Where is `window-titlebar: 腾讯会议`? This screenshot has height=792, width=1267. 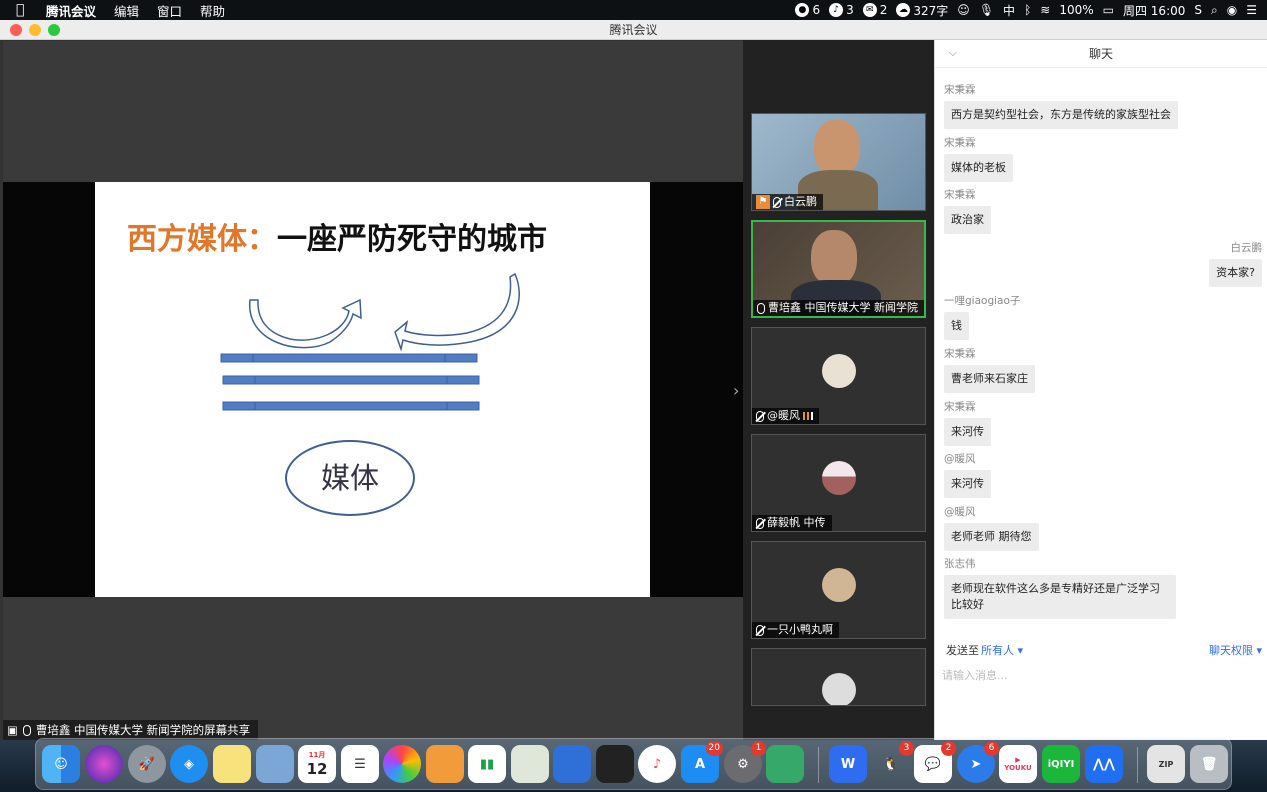
window-titlebar: 腾讯会议 is located at coordinates (633, 30).